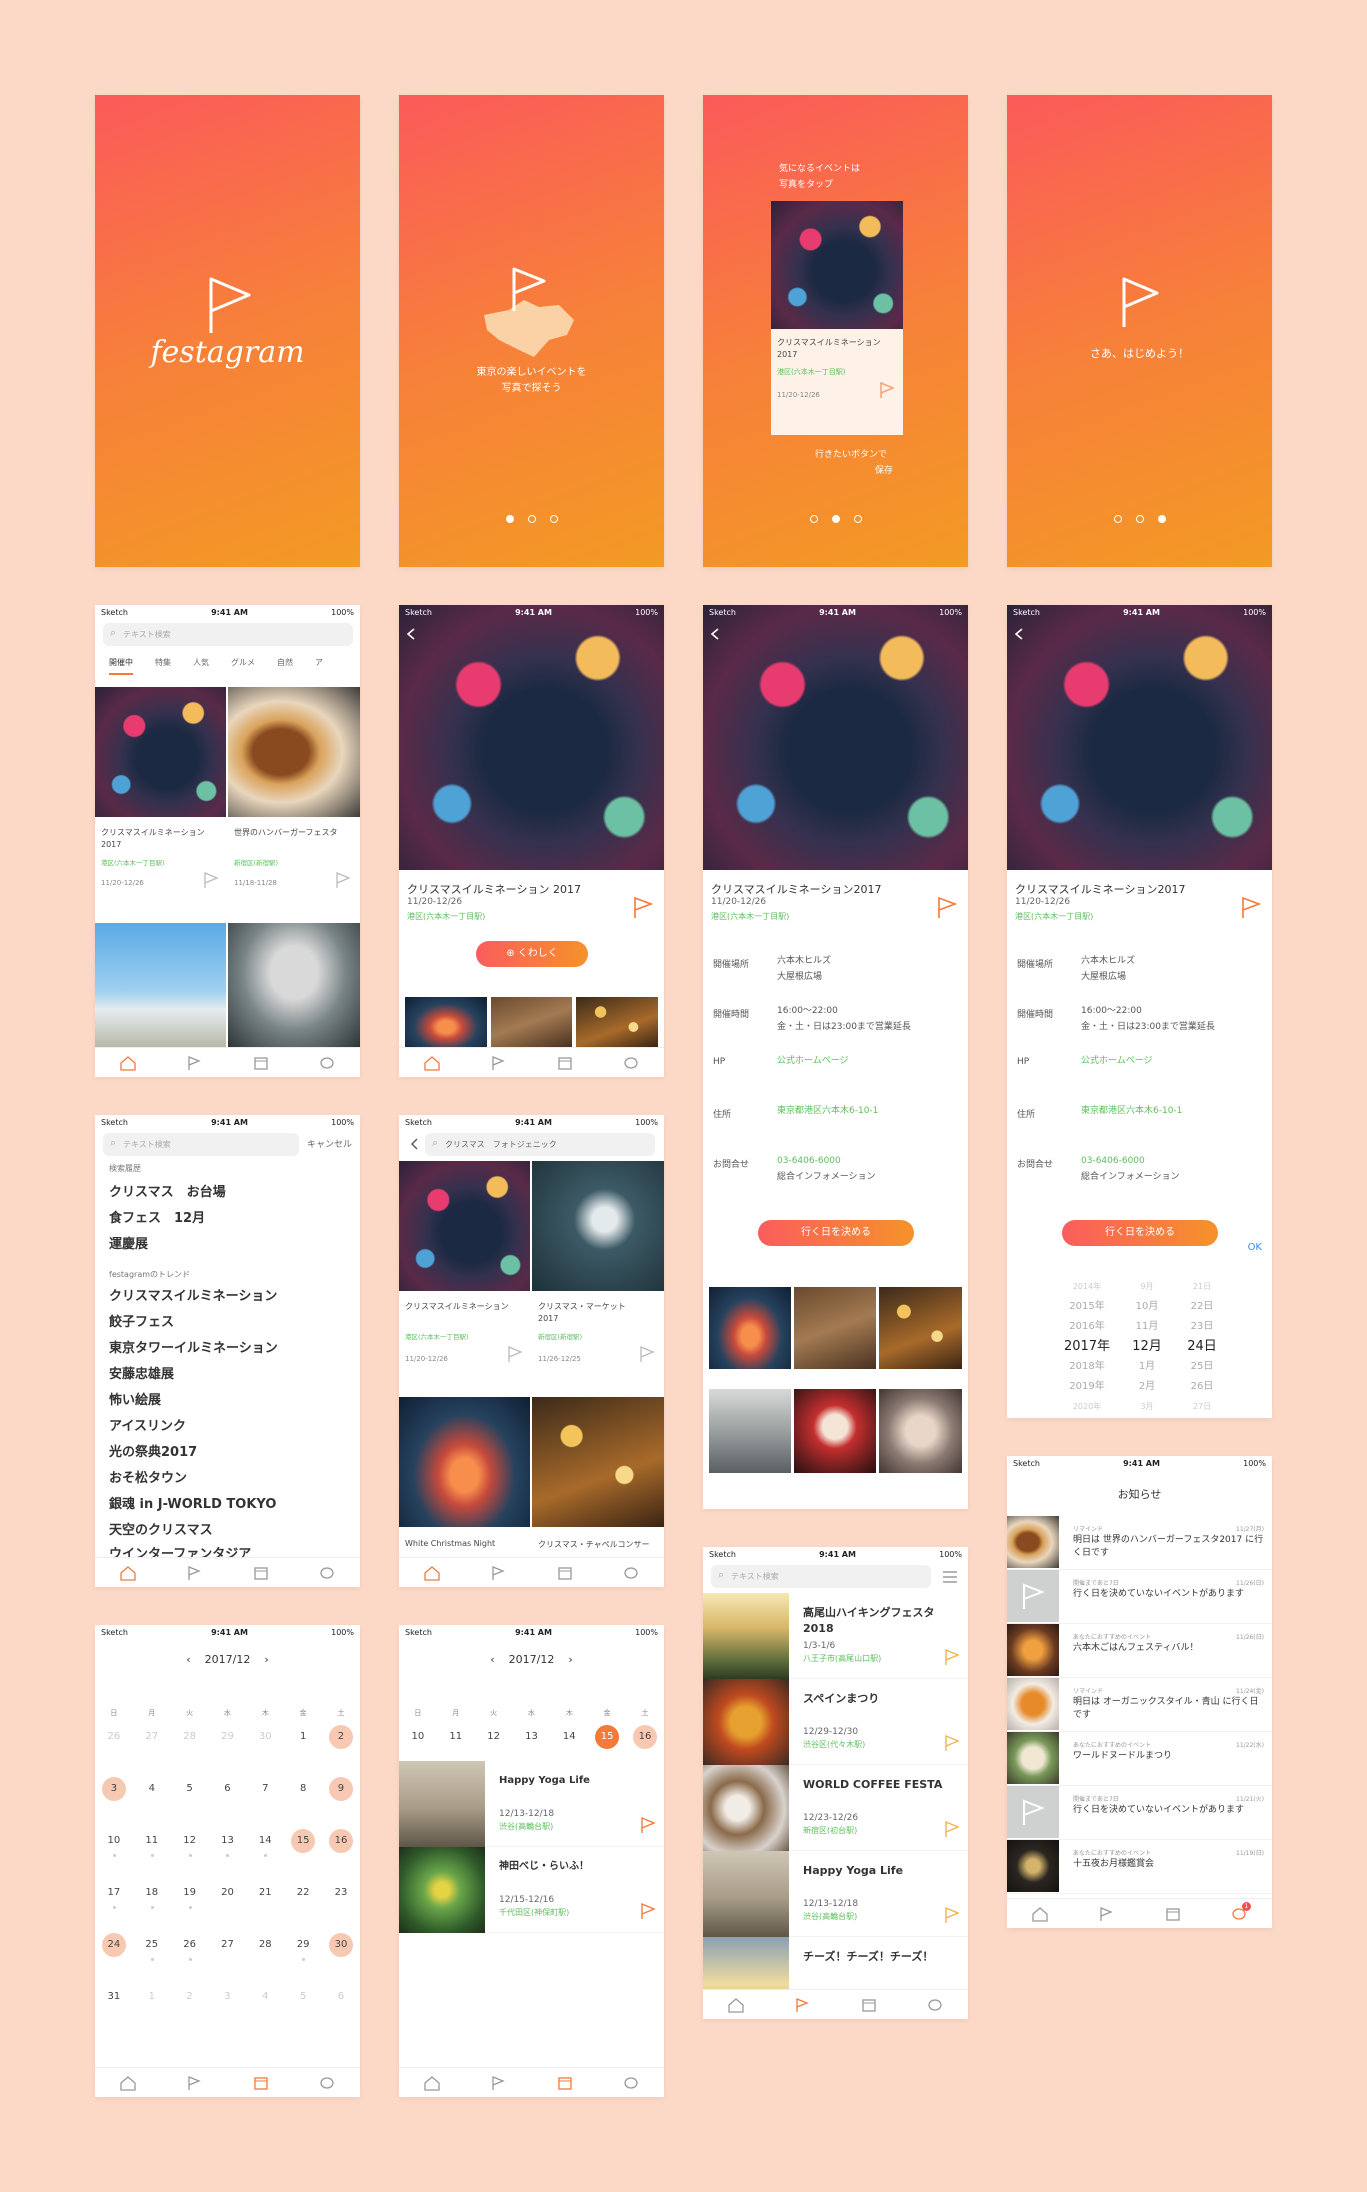 This screenshot has height=2192, width=1367. Describe the element at coordinates (1139, 1597) in the screenshot. I see `notification-item: 開催まであと7日 11/26(日) 行く日を決めていないイベントがあります` at that location.